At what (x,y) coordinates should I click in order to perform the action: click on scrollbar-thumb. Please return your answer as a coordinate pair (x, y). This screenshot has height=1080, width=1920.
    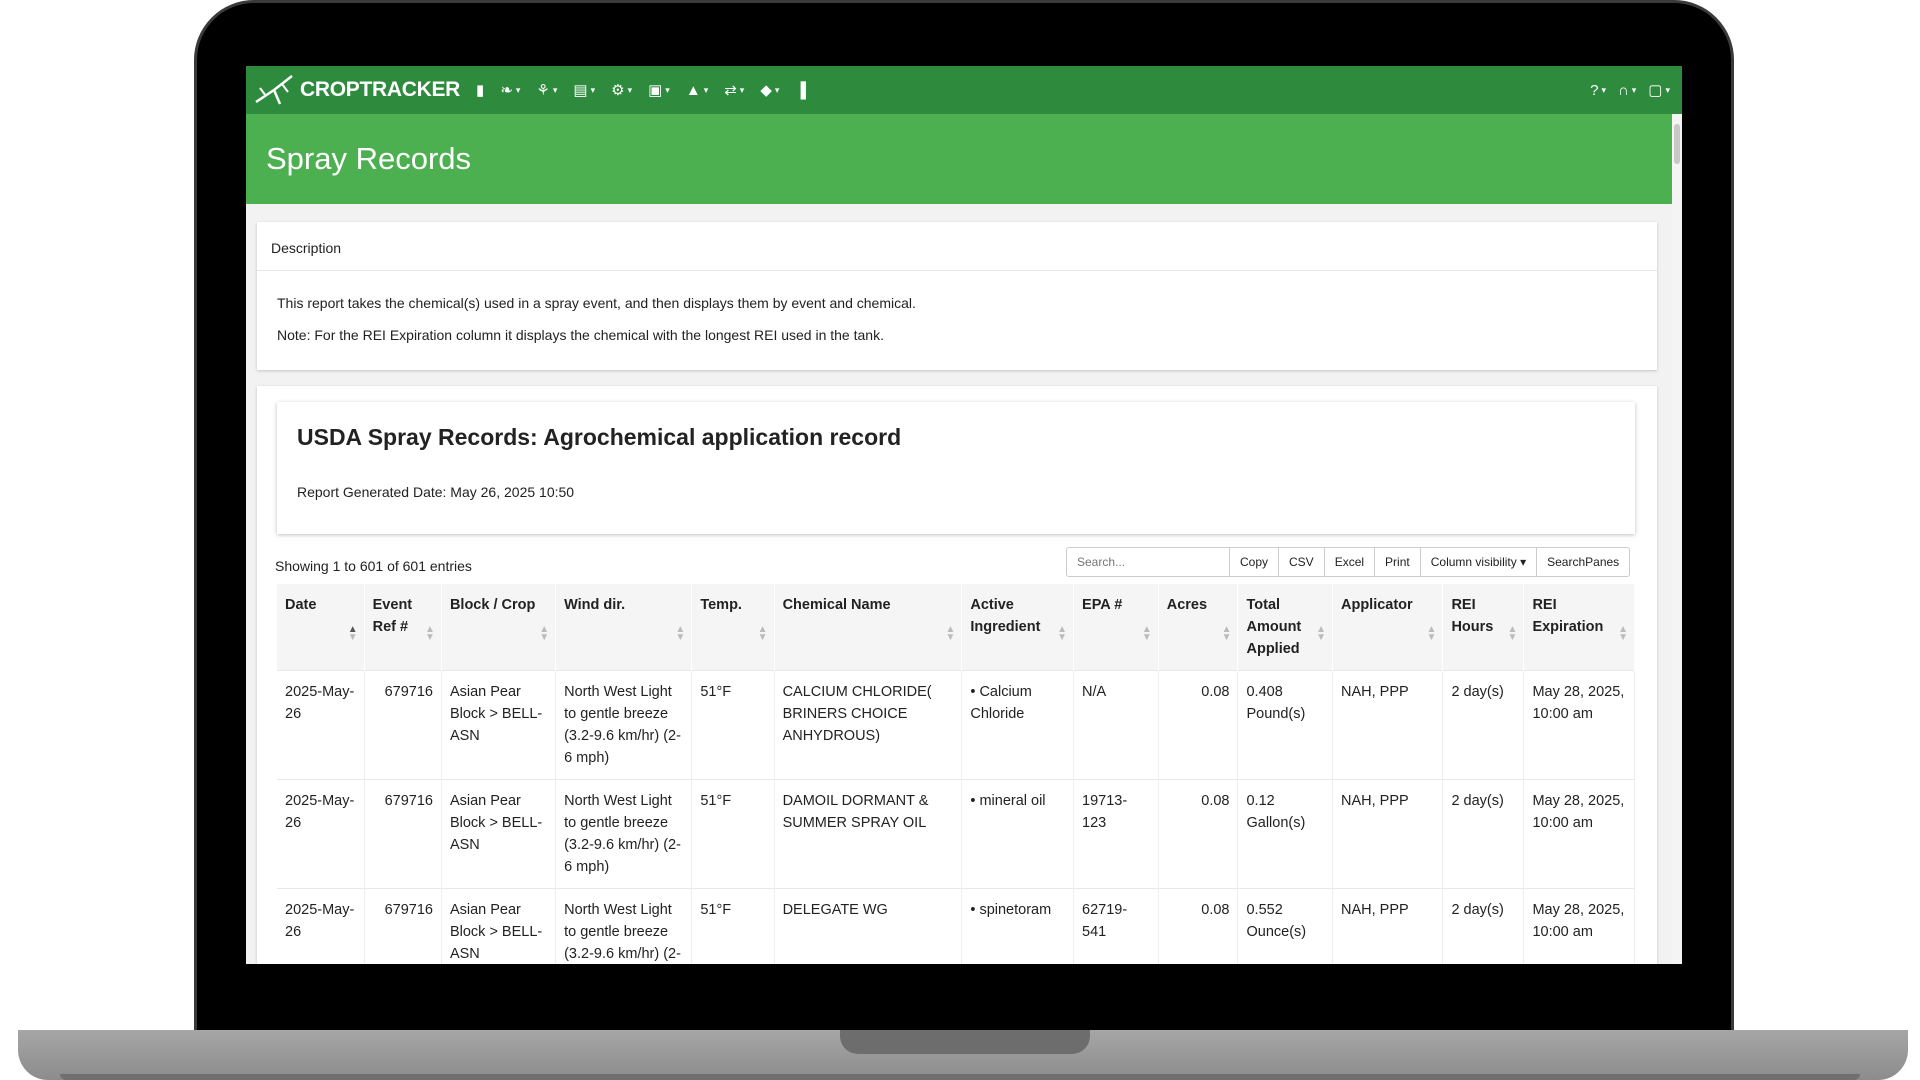
    Looking at the image, I should click on (1677, 144).